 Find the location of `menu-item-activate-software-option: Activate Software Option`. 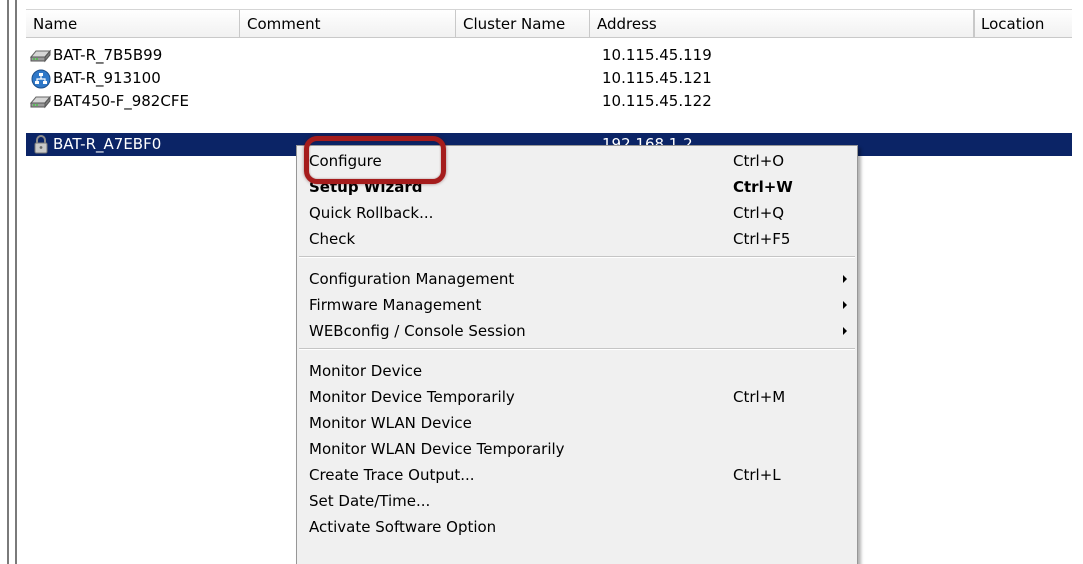

menu-item-activate-software-option: Activate Software Option is located at coordinates (577, 527).